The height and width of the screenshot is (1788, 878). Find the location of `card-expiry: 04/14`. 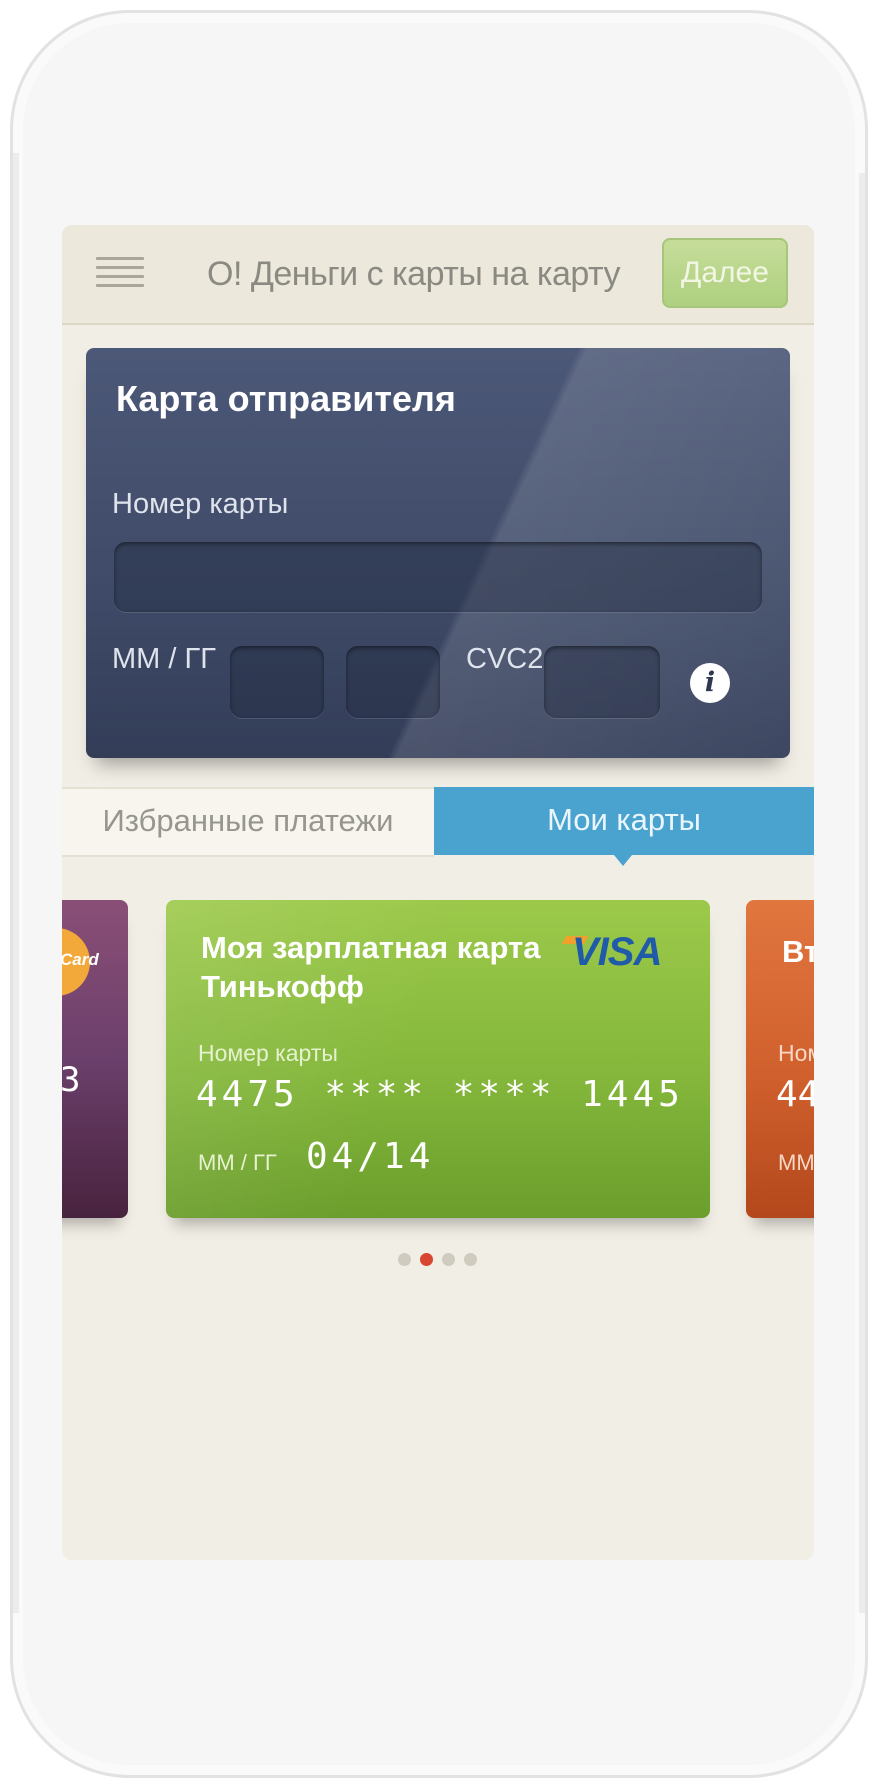

card-expiry: 04/14 is located at coordinates (370, 1156).